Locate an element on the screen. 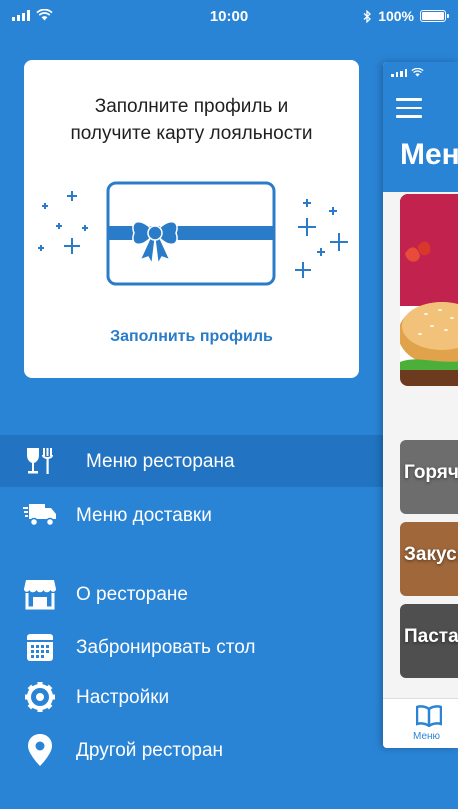  category-label: Паста is located at coordinates (431, 636).